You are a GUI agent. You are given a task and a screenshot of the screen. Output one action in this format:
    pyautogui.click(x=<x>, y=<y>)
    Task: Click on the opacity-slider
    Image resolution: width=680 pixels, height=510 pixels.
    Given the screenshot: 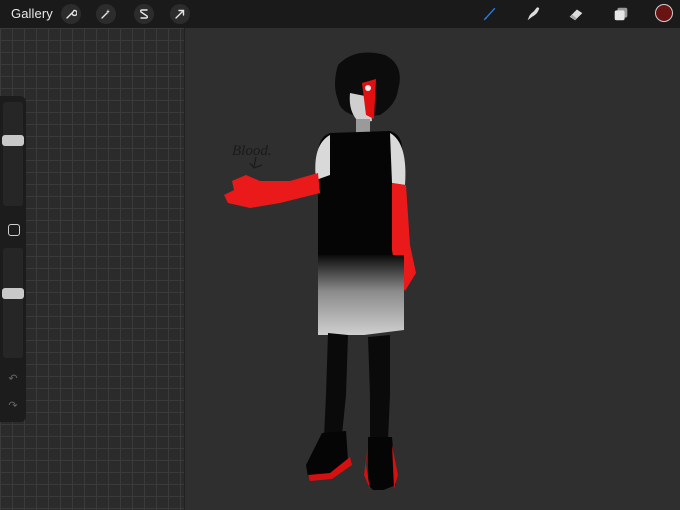 What is the action you would take?
    pyautogui.click(x=13, y=303)
    